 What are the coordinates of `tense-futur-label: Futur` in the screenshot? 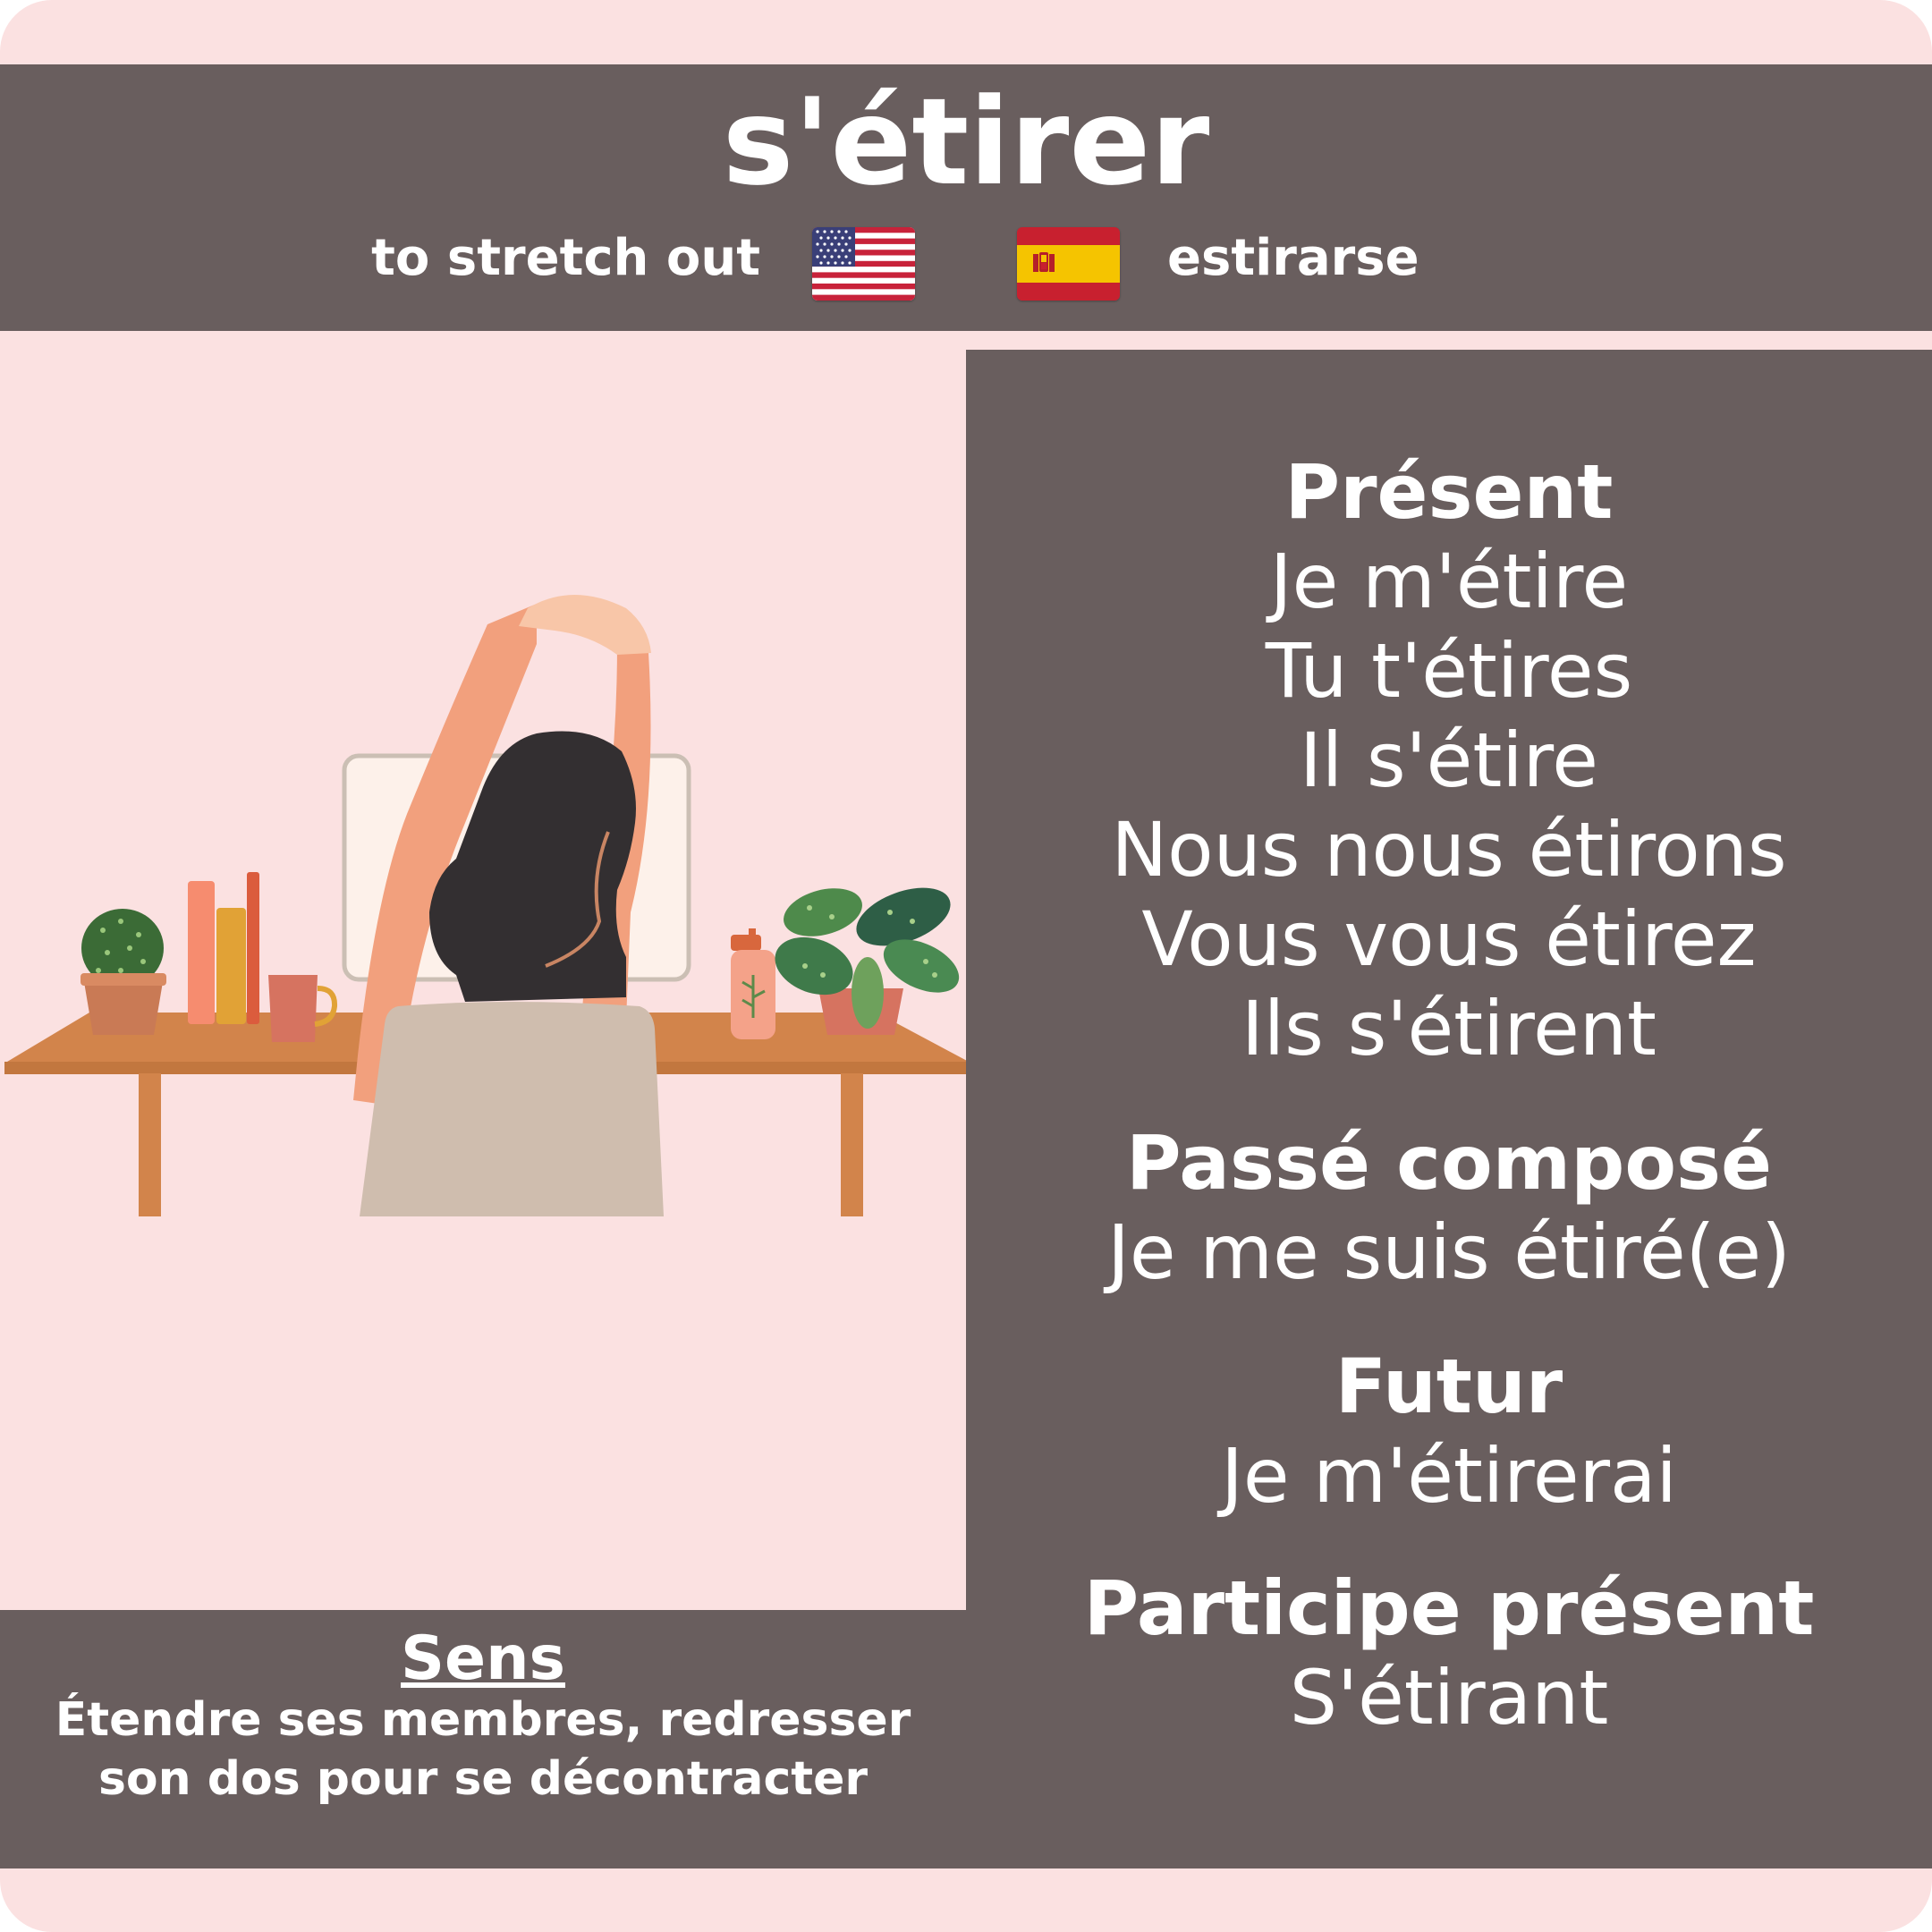 It's located at (1449, 1386).